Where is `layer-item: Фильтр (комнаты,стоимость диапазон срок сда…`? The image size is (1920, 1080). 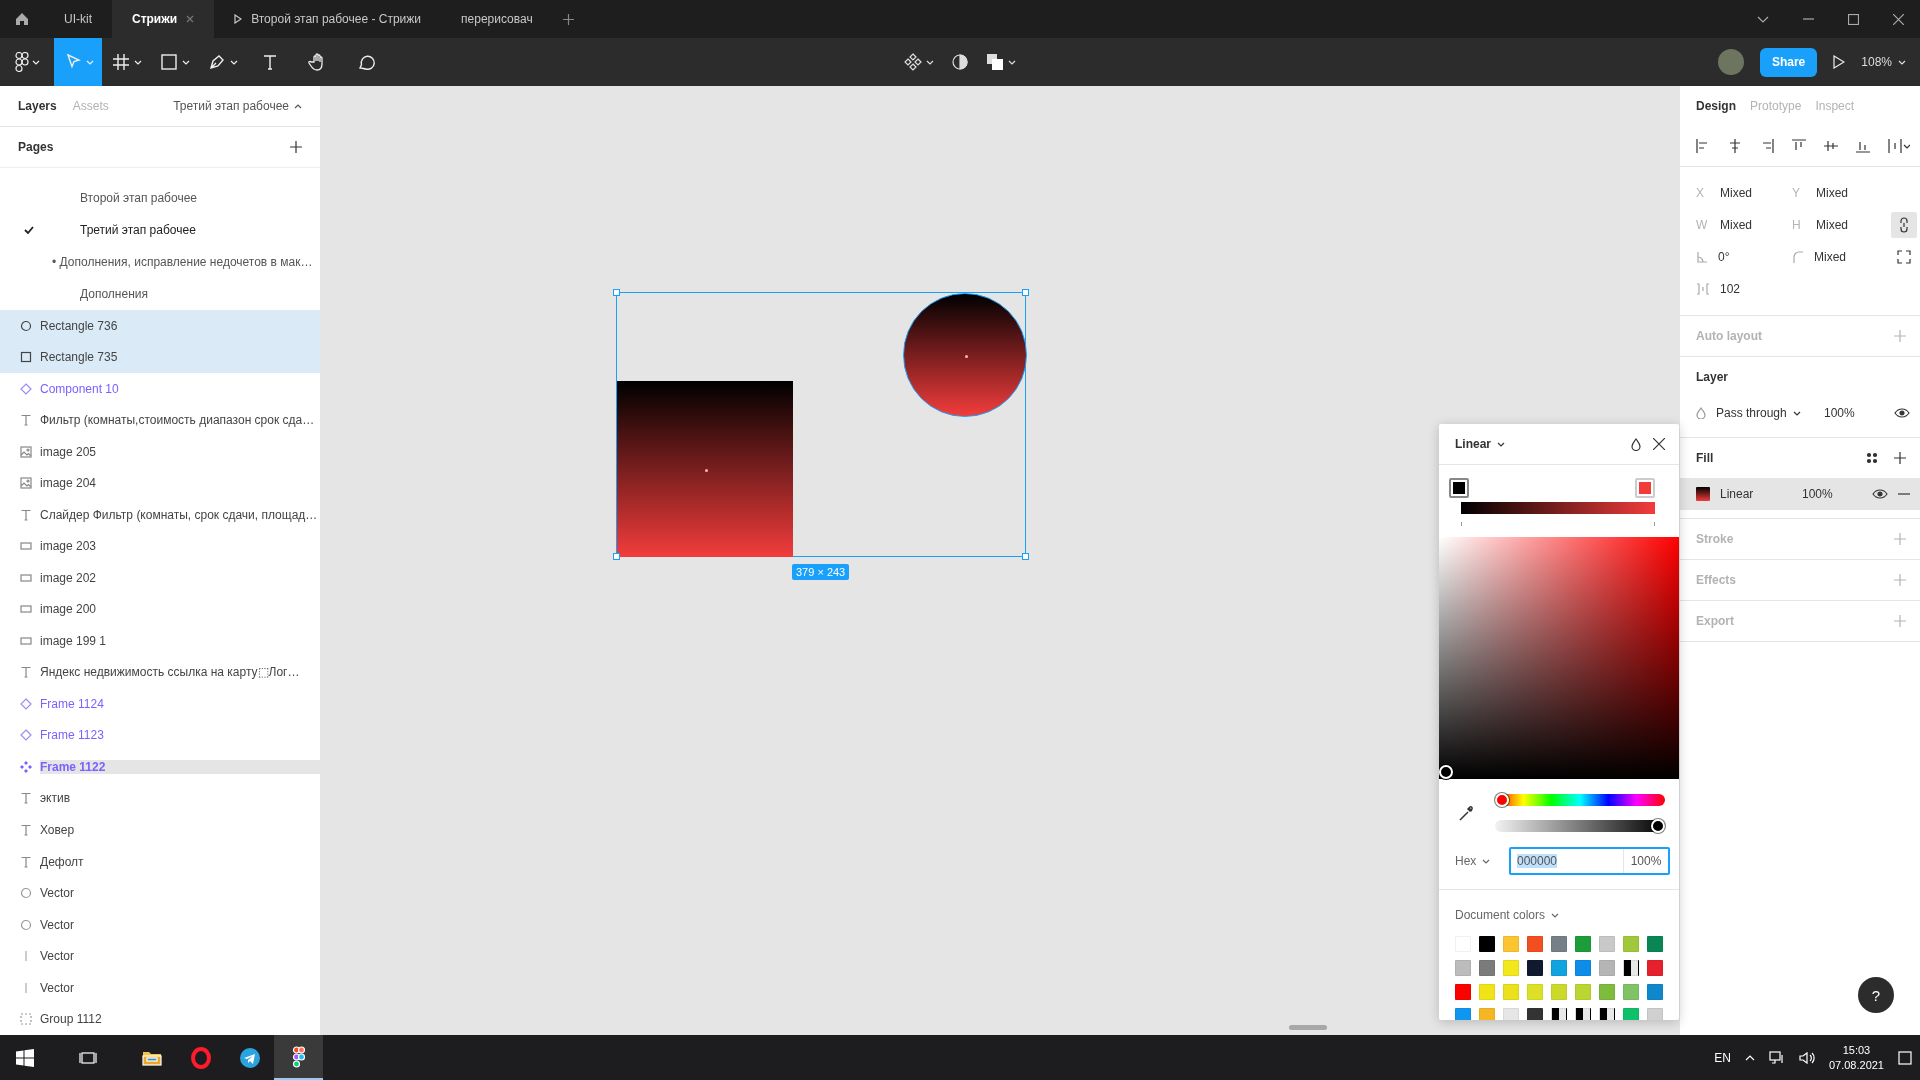 layer-item: Фильтр (комнаты,стоимость диапазон срок сда… is located at coordinates (160, 420).